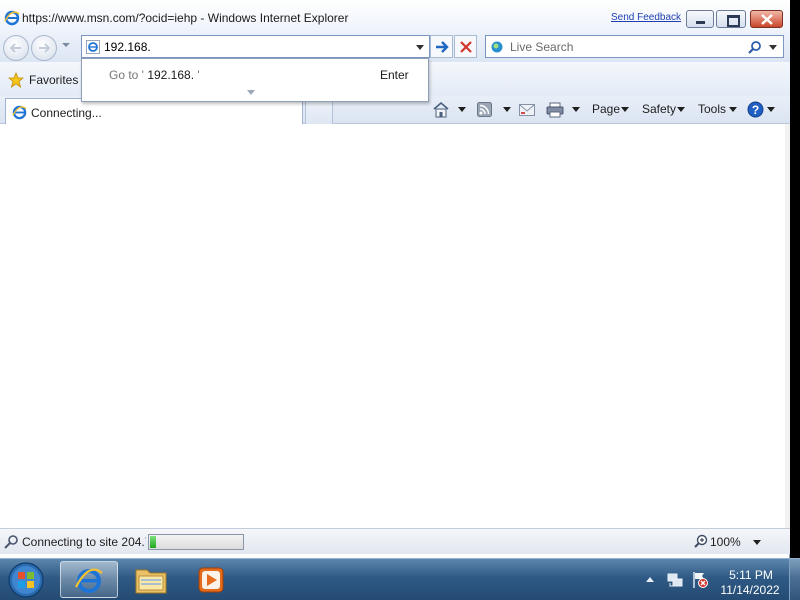 Image resolution: width=800 pixels, height=600 pixels. I want to click on status-text: Connecting to site 204.7, so click(84, 542).